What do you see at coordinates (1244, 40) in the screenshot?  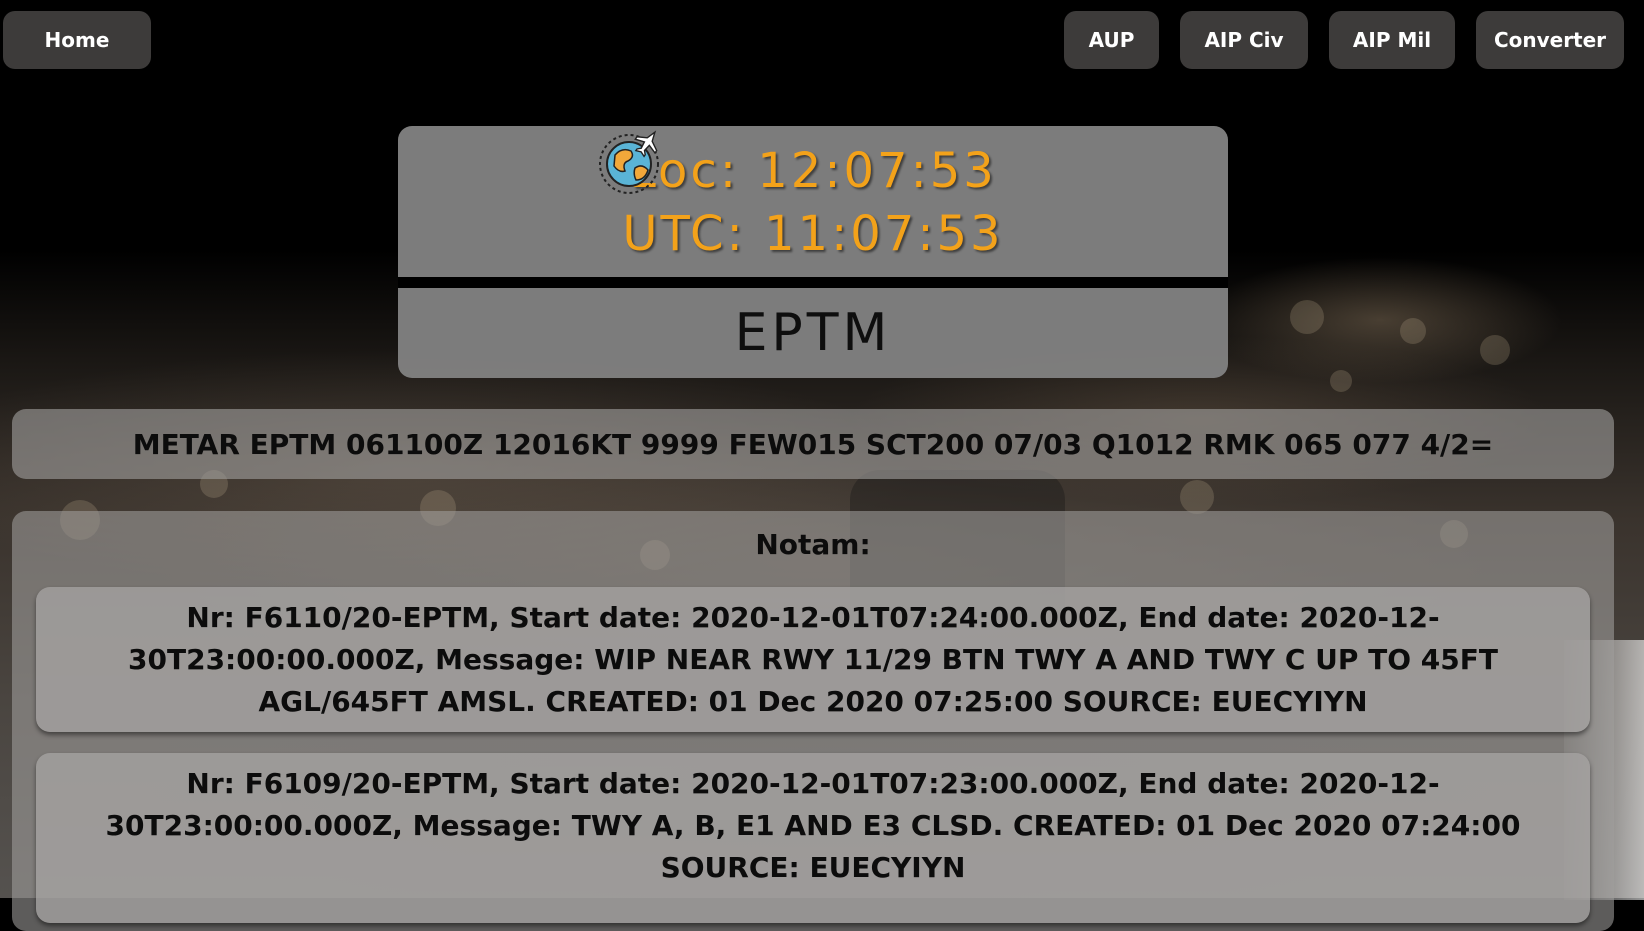 I see `aip-civ-button: AIP Civ` at bounding box center [1244, 40].